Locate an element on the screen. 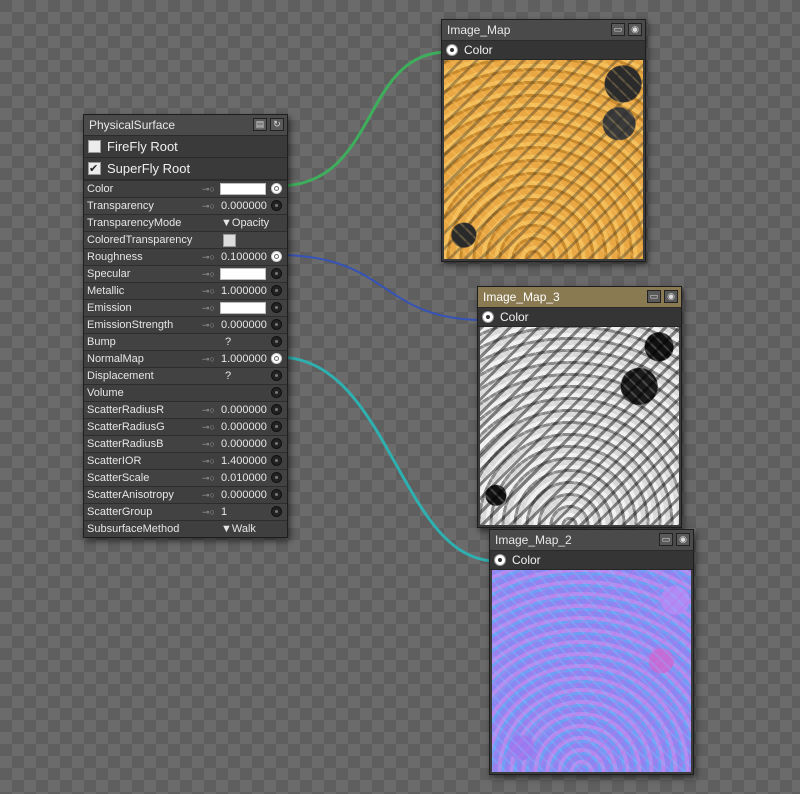 The width and height of the screenshot is (800, 794). param-row: NormalMap ⊸○ 1.000000 is located at coordinates (185, 358).